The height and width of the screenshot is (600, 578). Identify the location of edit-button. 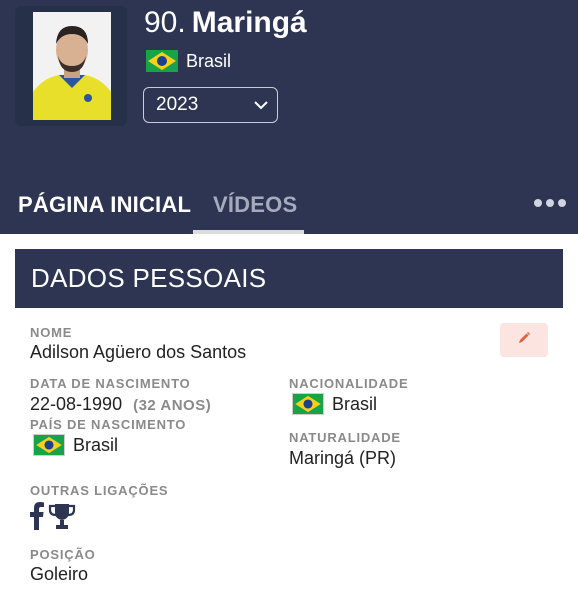
(524, 340).